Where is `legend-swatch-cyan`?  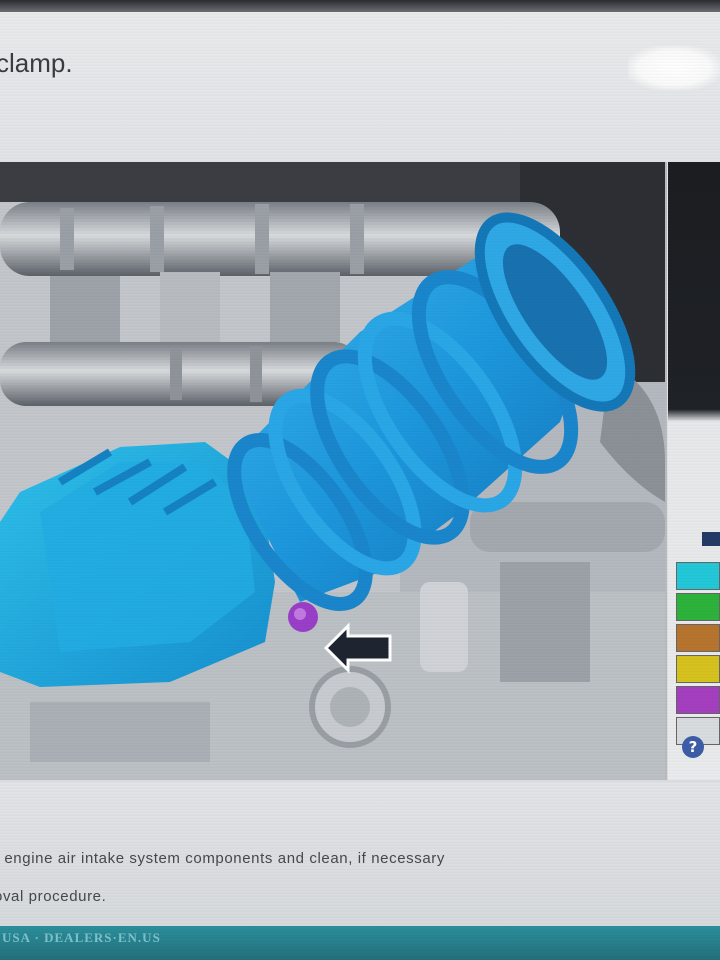
legend-swatch-cyan is located at coordinates (698, 576).